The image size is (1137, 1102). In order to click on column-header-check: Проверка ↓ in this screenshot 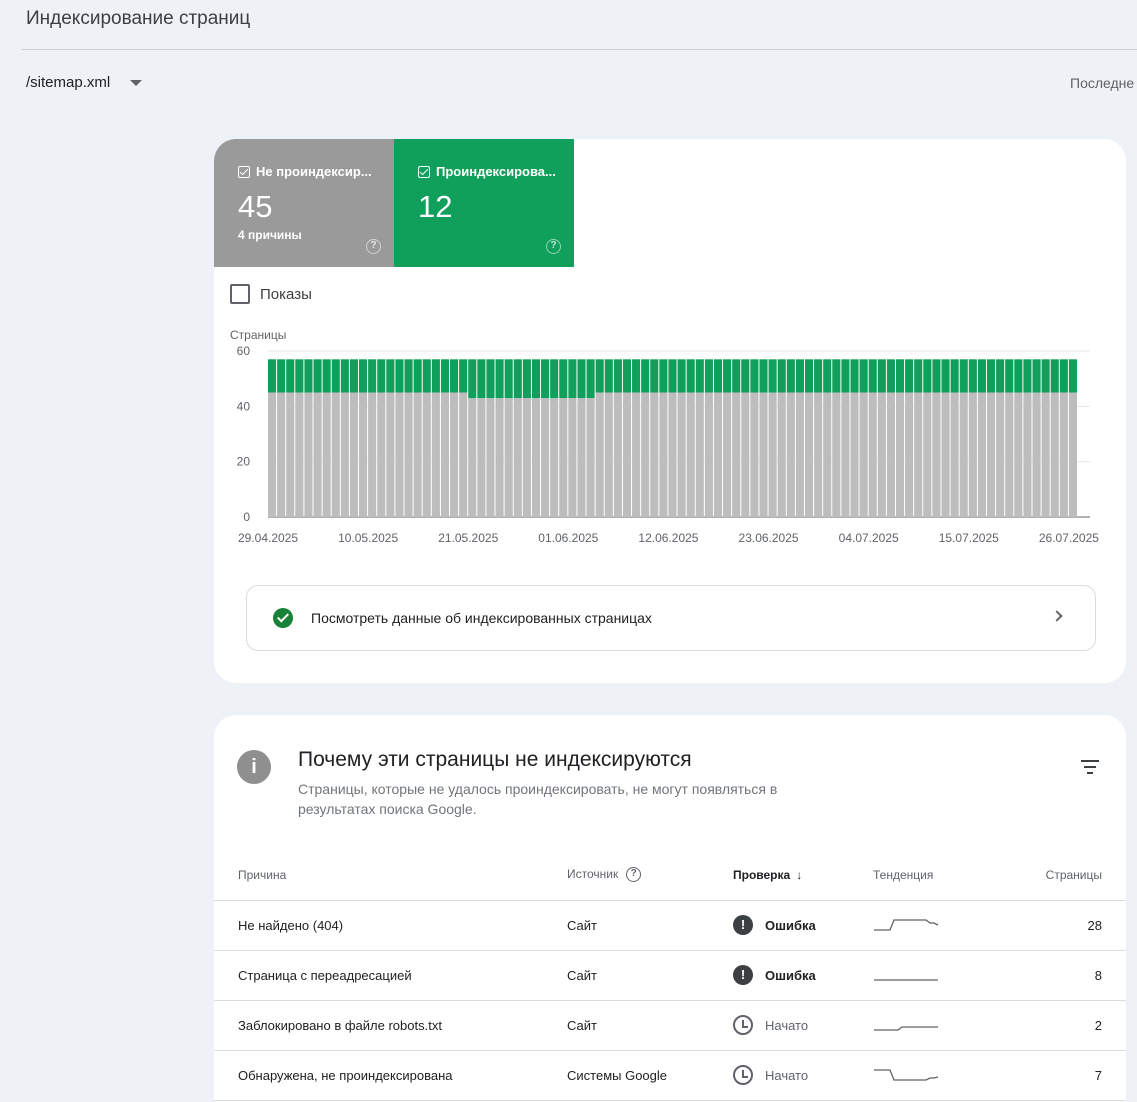, I will do `click(803, 875)`.